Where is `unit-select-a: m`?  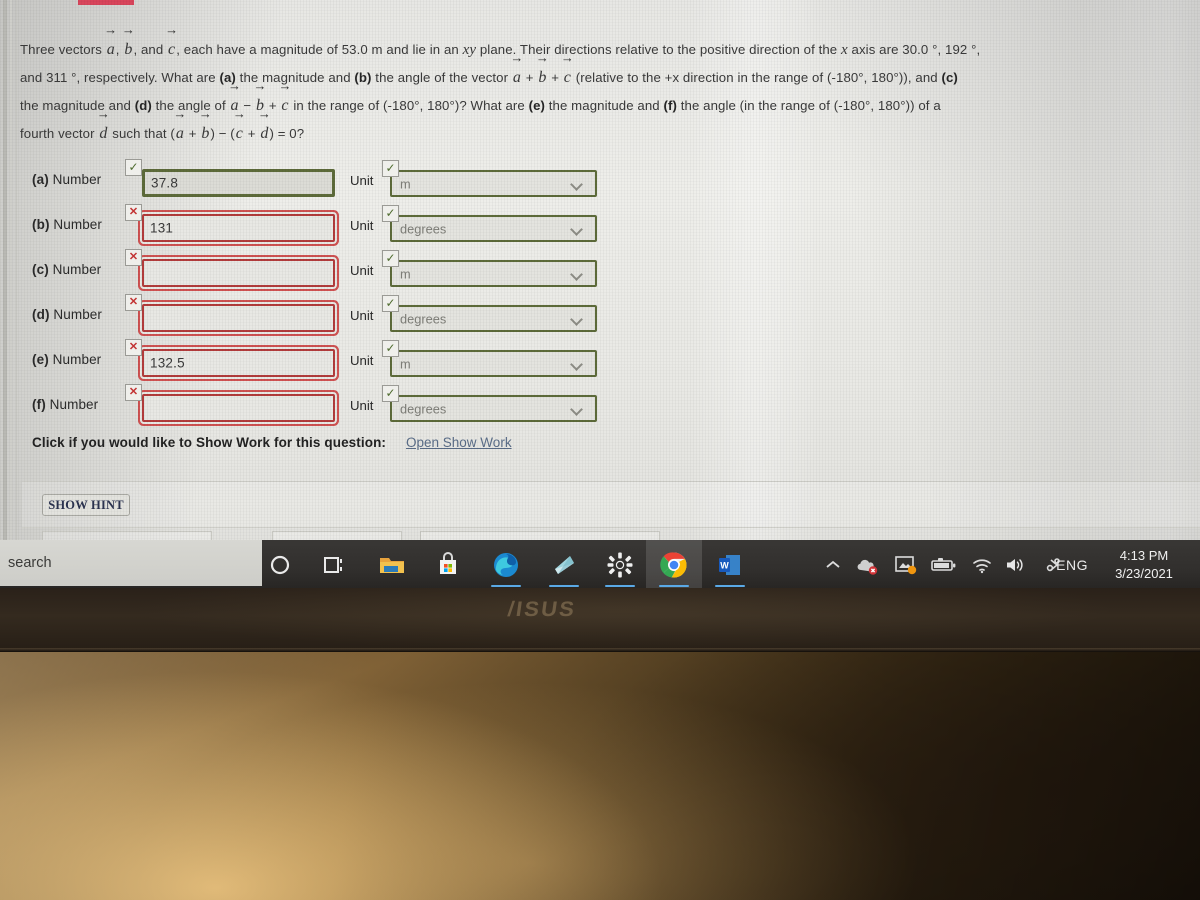 unit-select-a: m is located at coordinates (493, 183).